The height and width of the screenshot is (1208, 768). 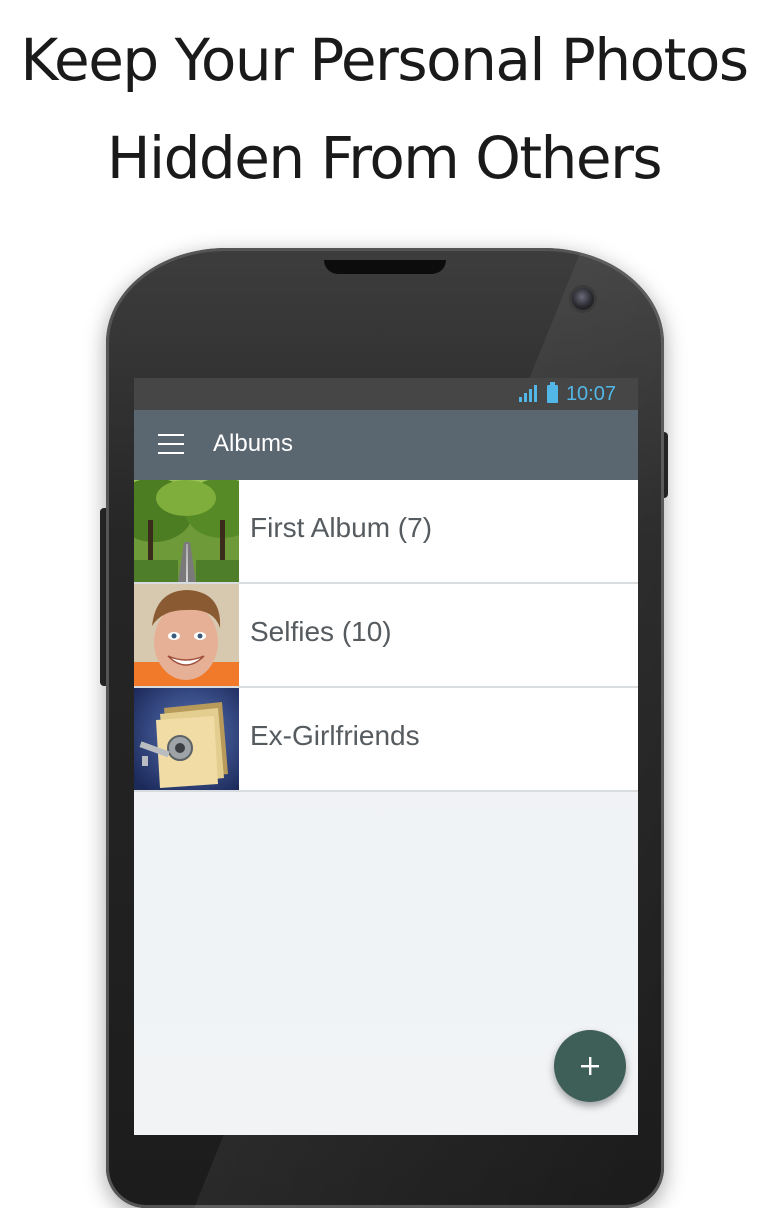 What do you see at coordinates (385, 267) in the screenshot?
I see `phone-speaker` at bounding box center [385, 267].